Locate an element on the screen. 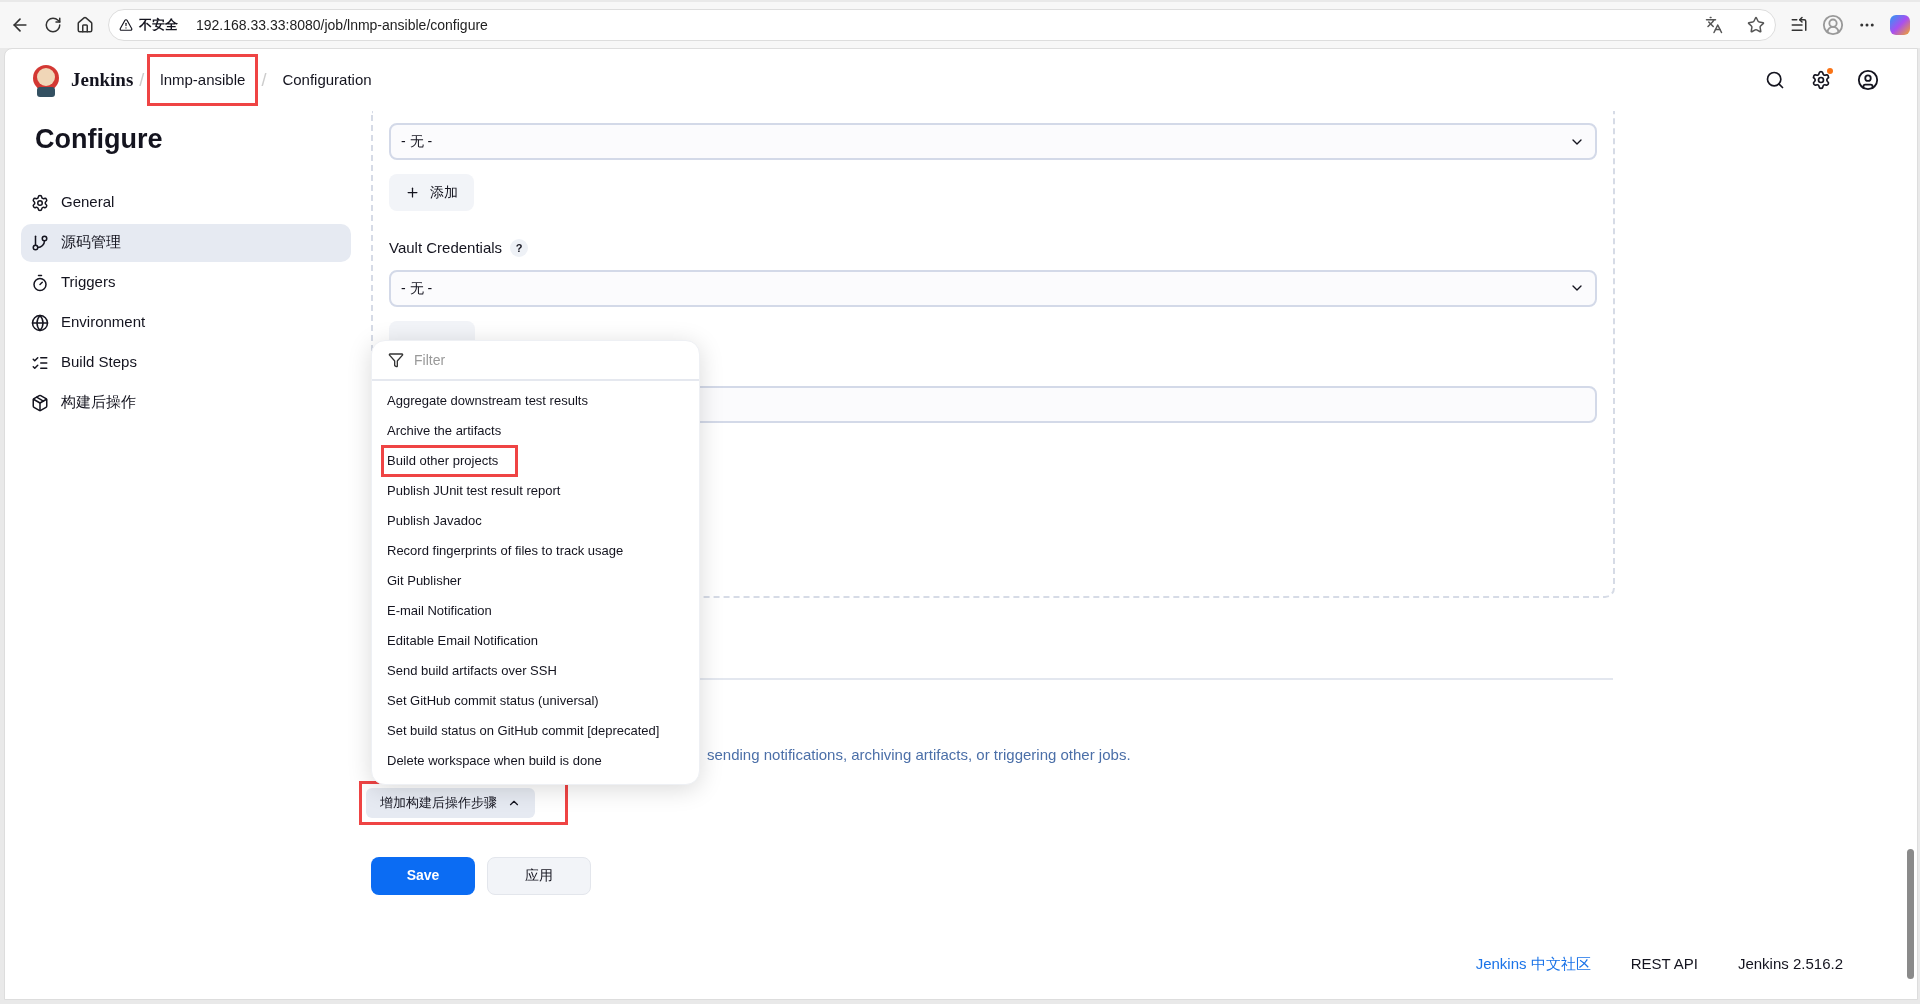 The width and height of the screenshot is (1920, 1004). sidebar-item: Build Steps is located at coordinates (186, 362).